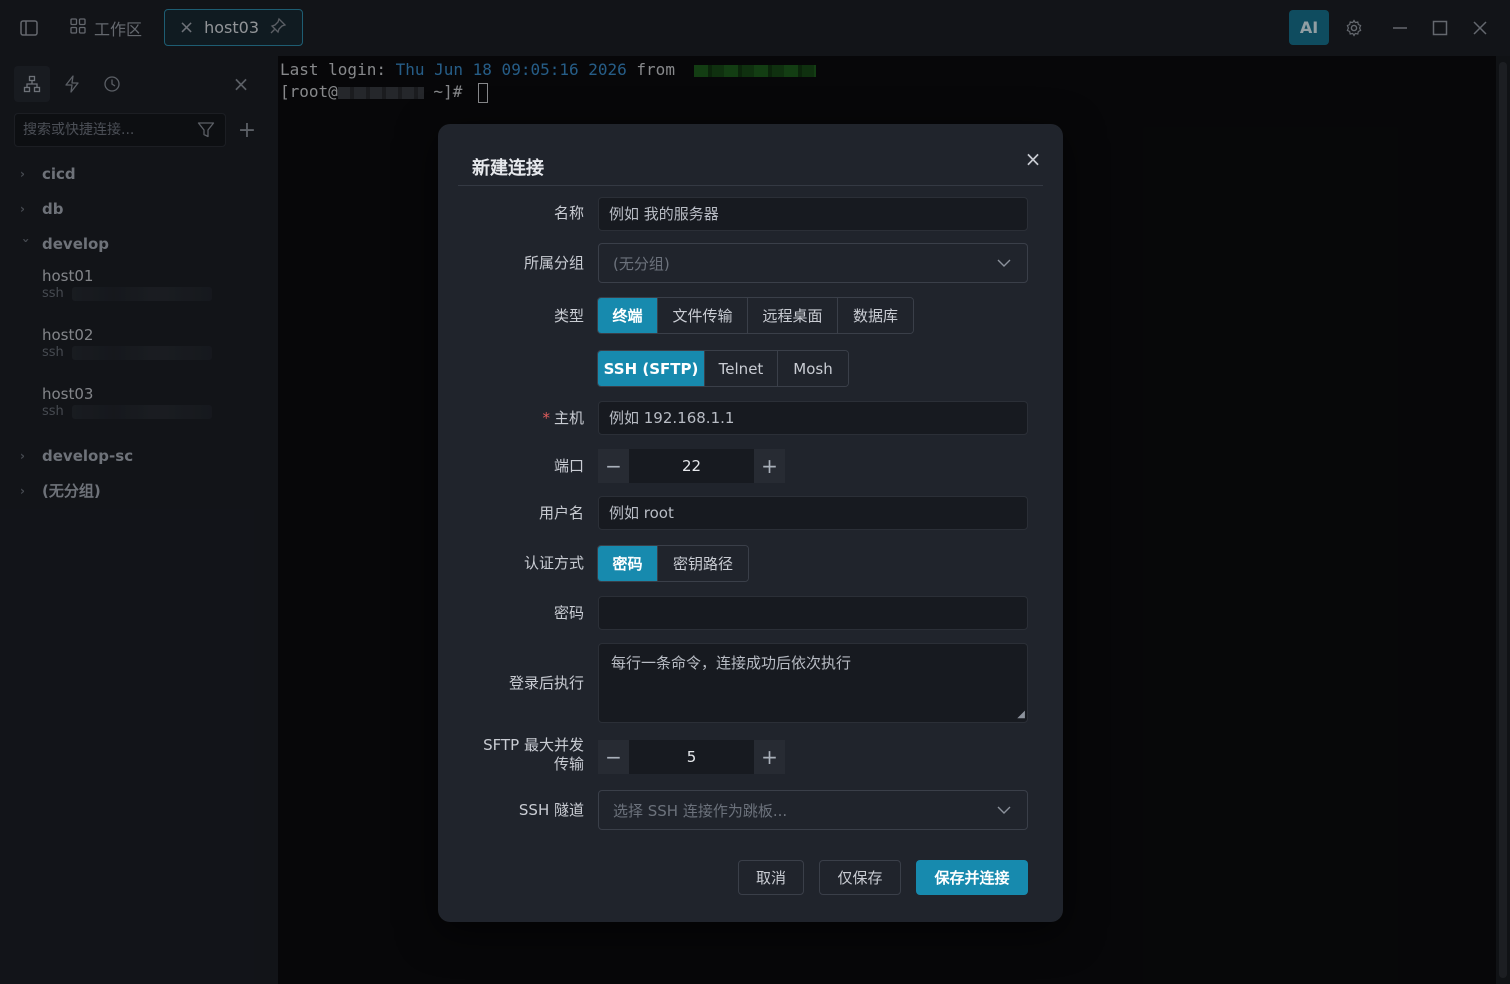 The height and width of the screenshot is (984, 1510). I want to click on sftp-concurrency-stepper: − 5 +, so click(691, 757).